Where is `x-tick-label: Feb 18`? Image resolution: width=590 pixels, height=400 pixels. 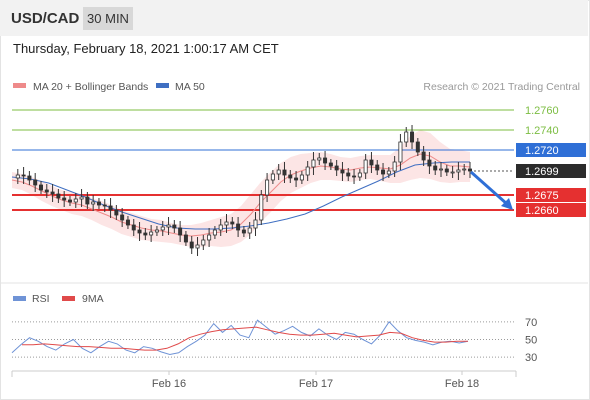
x-tick-label: Feb 18 is located at coordinates (462, 384).